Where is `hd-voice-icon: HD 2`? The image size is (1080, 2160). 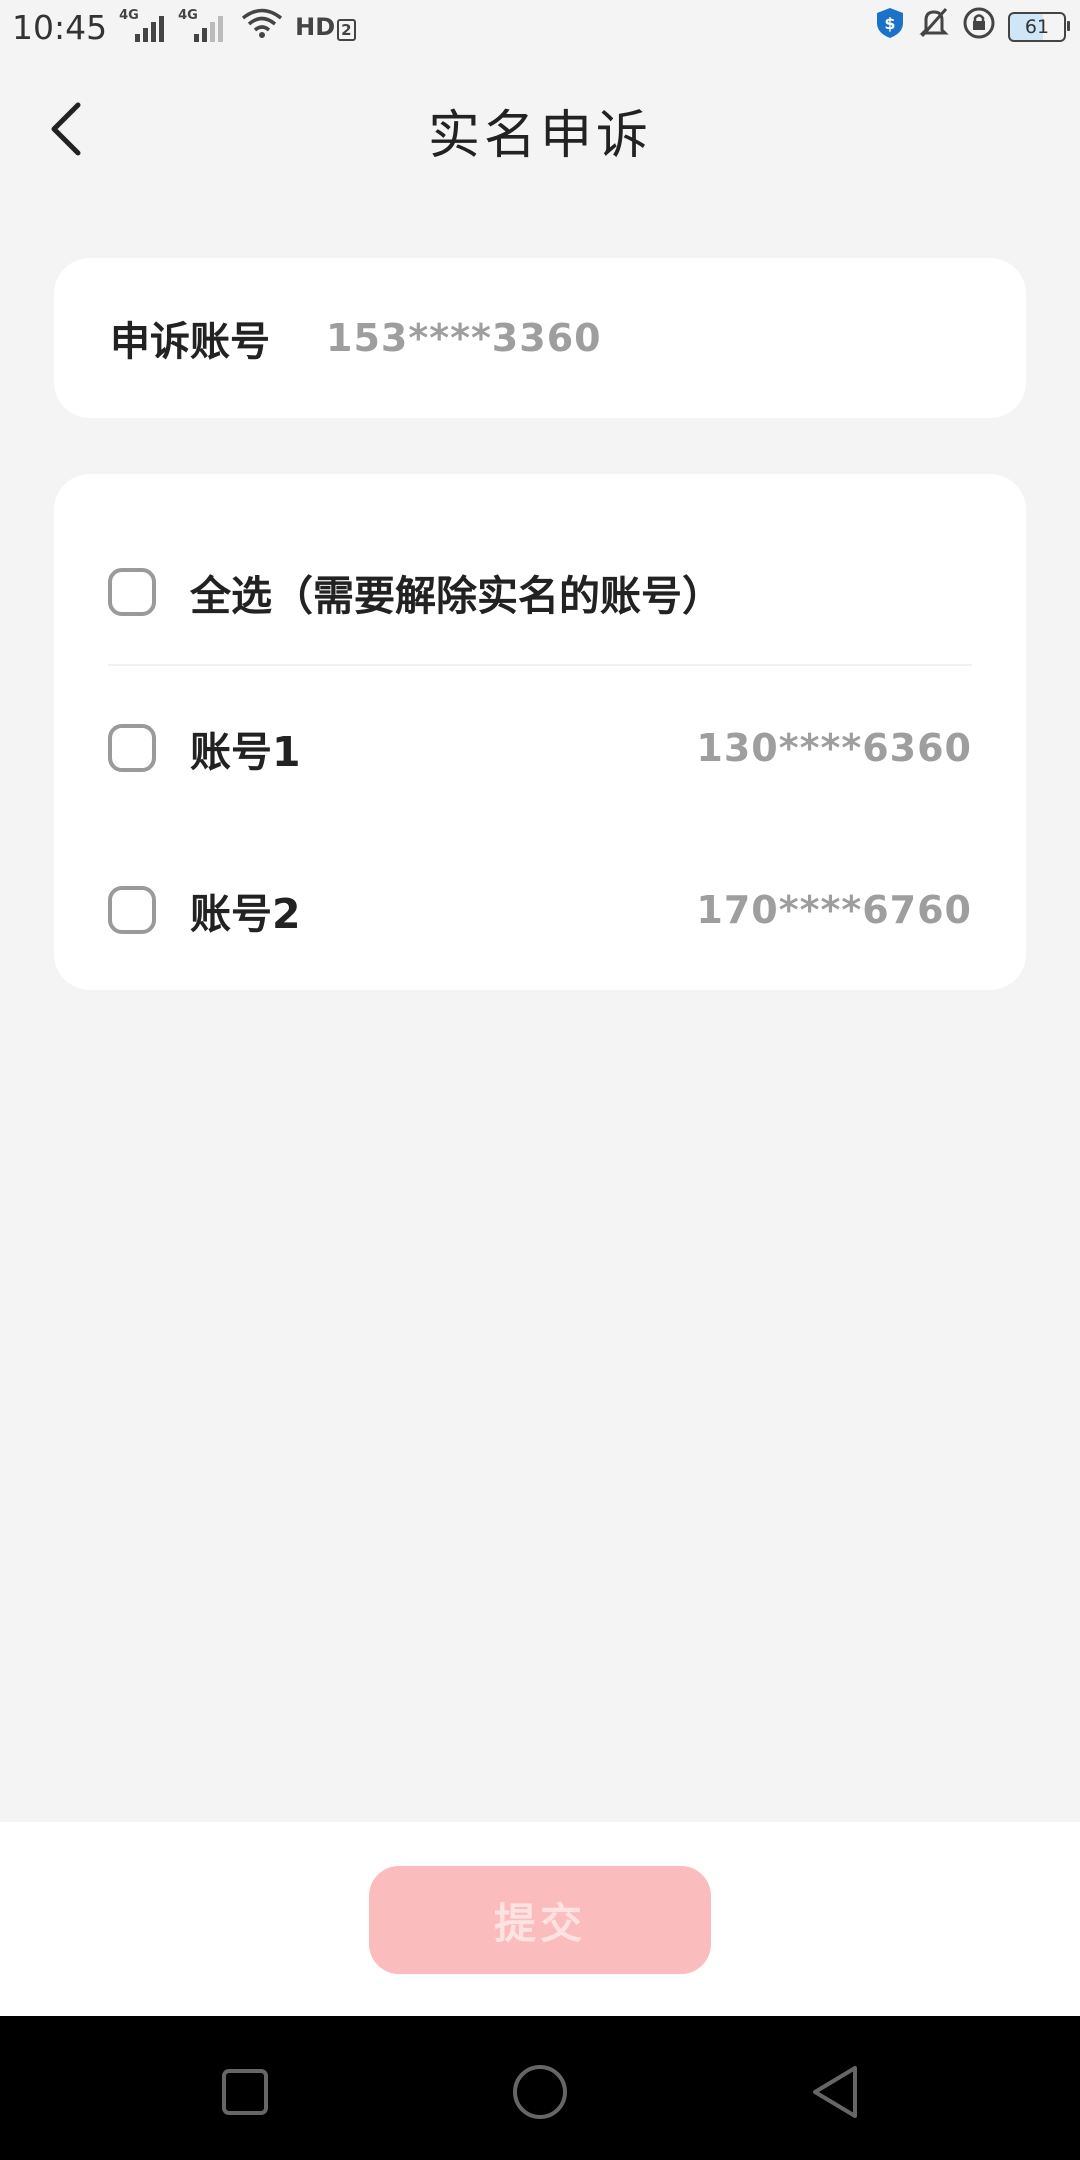 hd-voice-icon: HD 2 is located at coordinates (325, 27).